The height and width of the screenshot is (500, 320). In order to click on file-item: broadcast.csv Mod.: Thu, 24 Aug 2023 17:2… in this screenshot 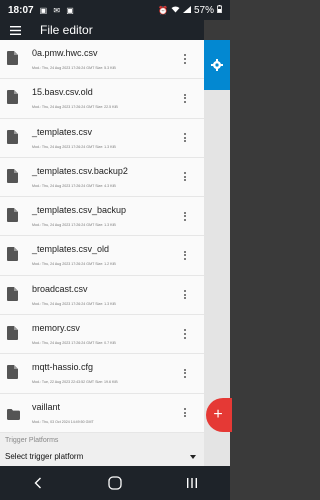, I will do `click(102, 296)`.